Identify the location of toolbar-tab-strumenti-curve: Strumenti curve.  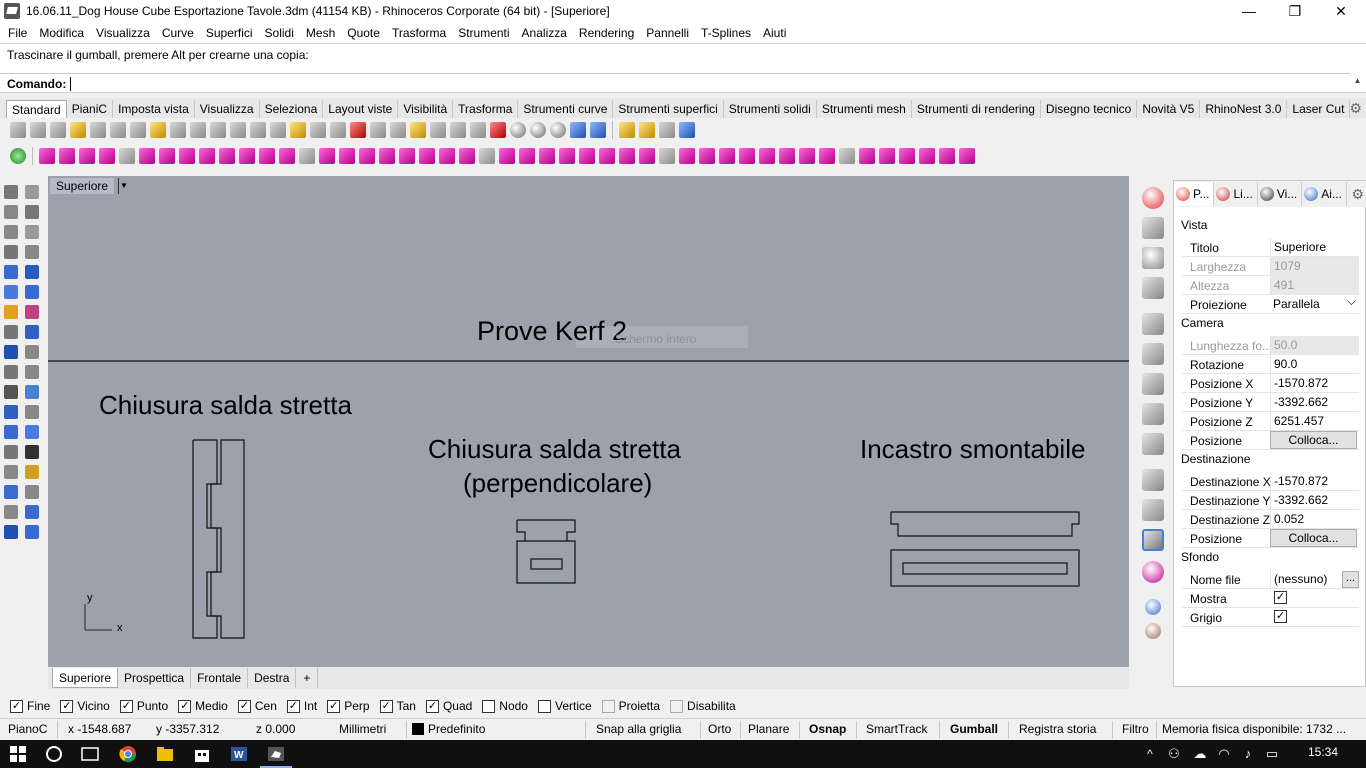
(566, 109).